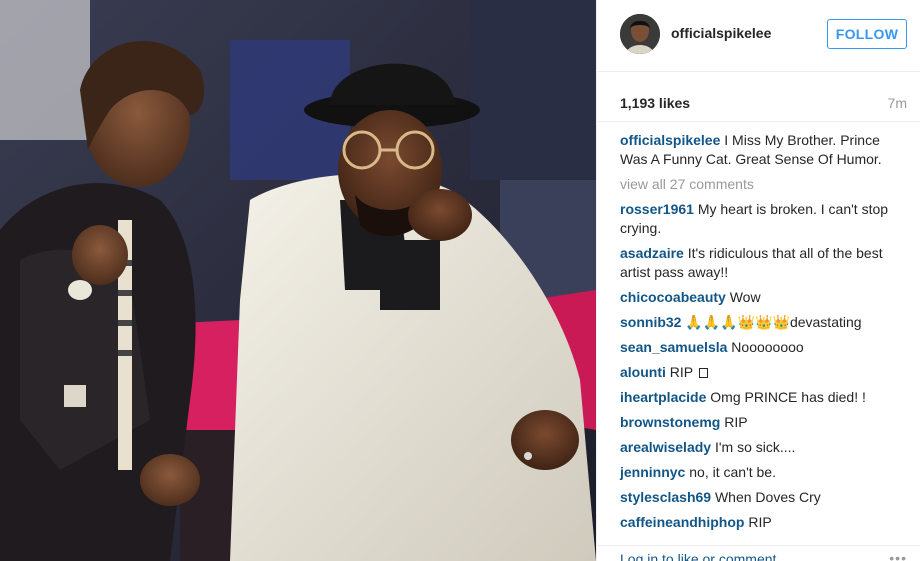  I want to click on post-header: officialspikelee FOLLOW, so click(758, 36).